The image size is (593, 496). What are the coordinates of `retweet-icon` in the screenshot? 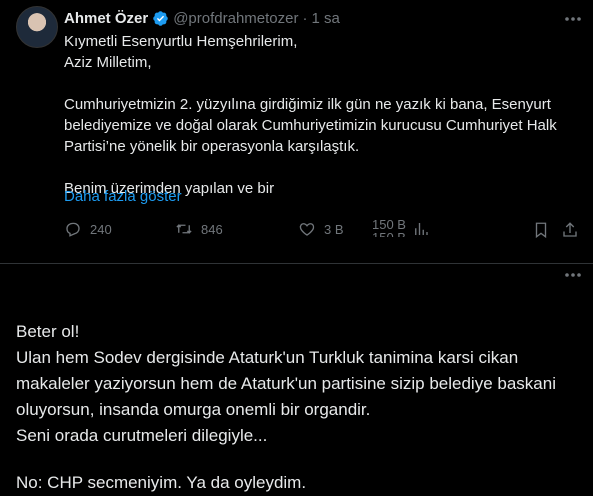 It's located at (184, 229).